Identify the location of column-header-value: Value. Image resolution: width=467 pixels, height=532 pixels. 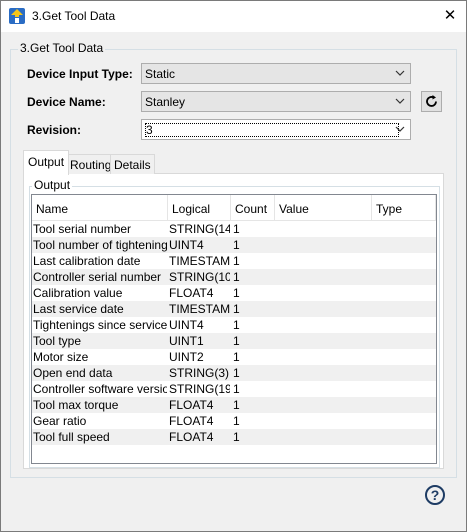
(323, 208).